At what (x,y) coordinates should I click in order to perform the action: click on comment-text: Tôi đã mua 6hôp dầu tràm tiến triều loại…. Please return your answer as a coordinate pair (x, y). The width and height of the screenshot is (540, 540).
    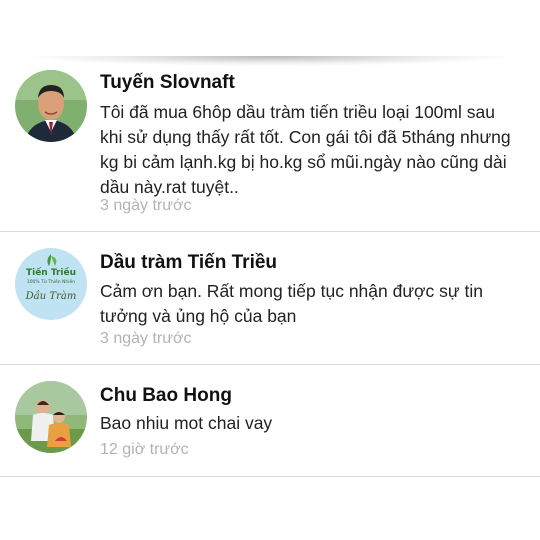
    Looking at the image, I should click on (305, 149).